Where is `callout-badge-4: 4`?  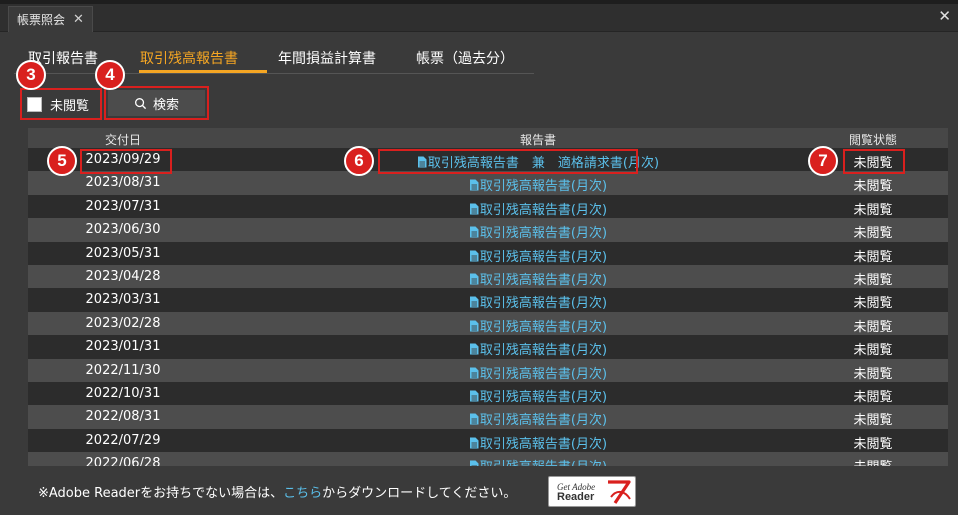
callout-badge-4: 4 is located at coordinates (110, 75).